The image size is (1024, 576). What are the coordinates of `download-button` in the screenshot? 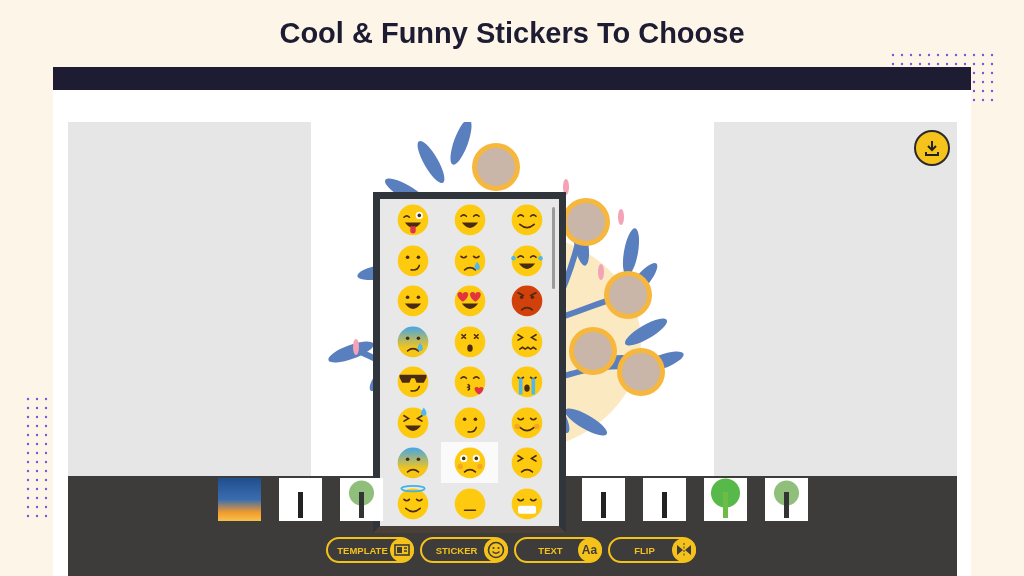 It's located at (932, 148).